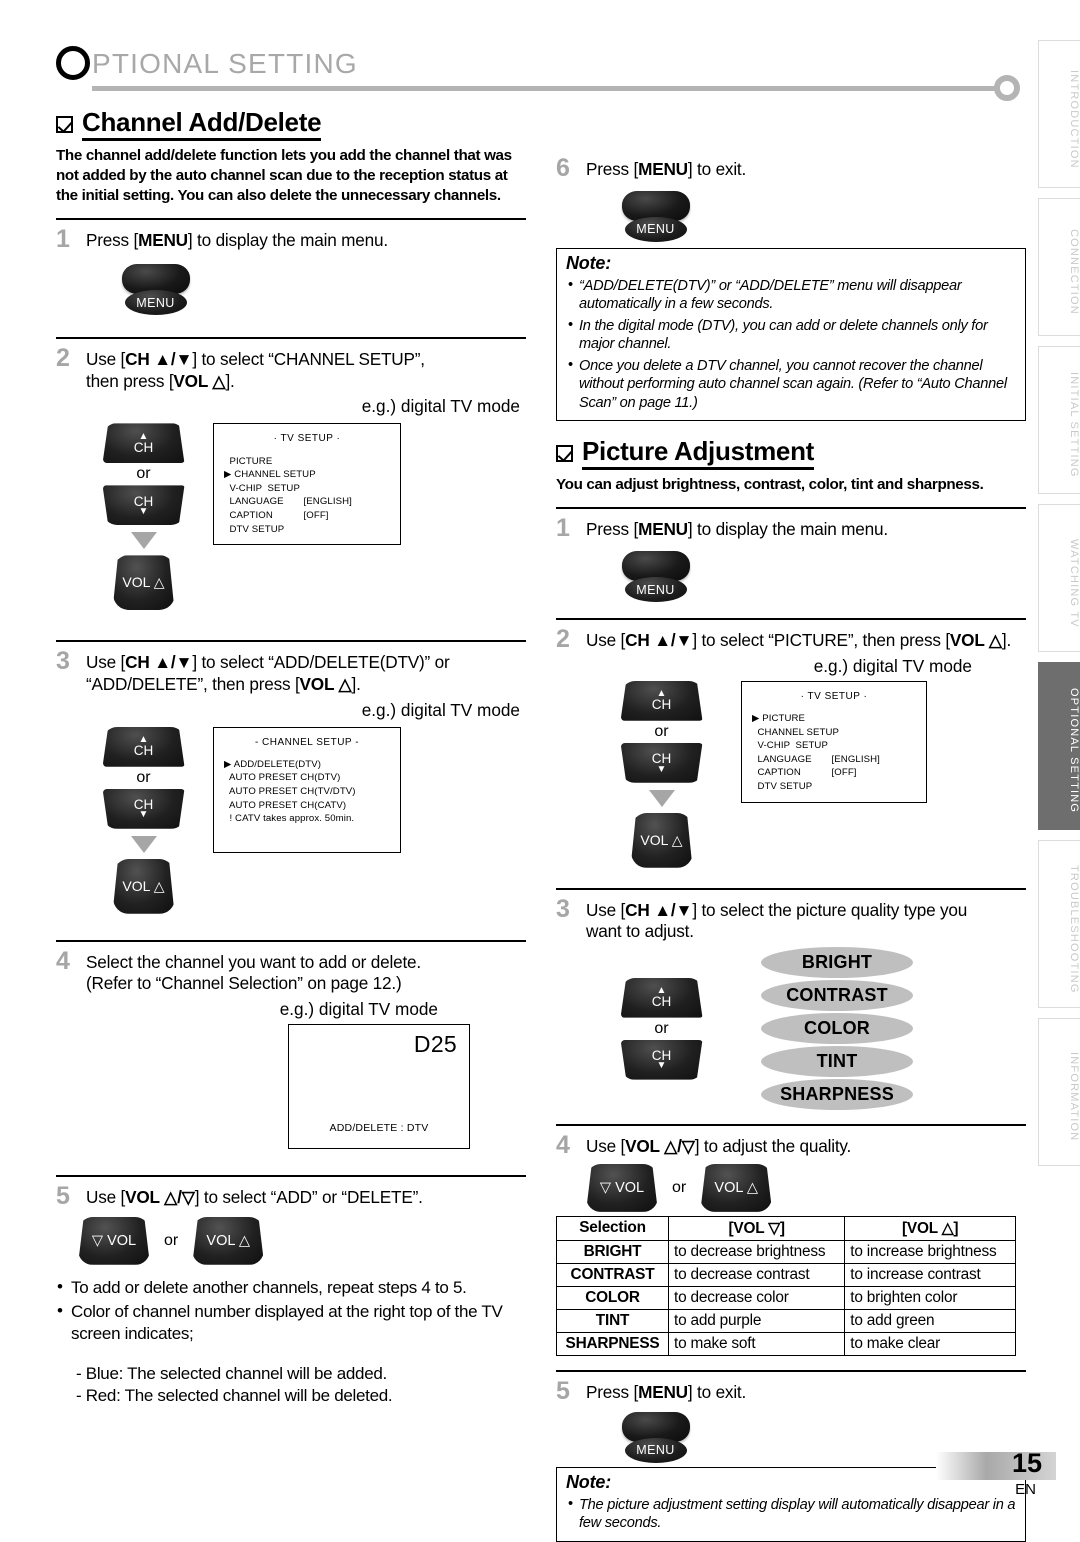 This screenshot has height=1542, width=1080. I want to click on menu-button-group-6: MENU, so click(655, 216).